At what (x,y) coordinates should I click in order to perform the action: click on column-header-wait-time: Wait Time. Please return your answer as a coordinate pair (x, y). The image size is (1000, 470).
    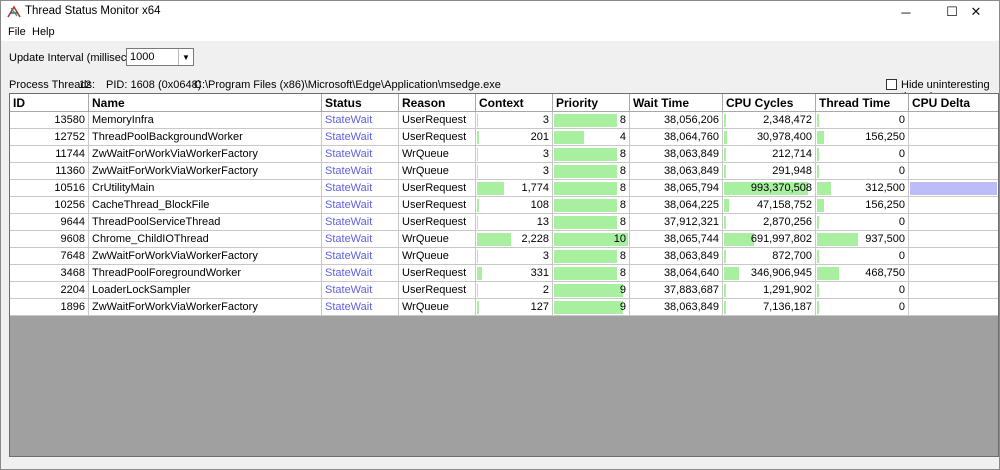
    Looking at the image, I should click on (676, 103).